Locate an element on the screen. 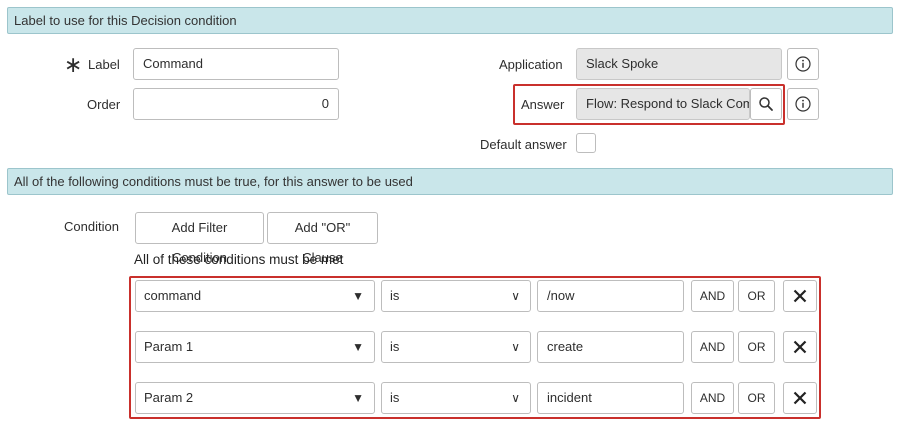 This screenshot has height=430, width=900. section-header-label: Label to use for this Decision condition is located at coordinates (450, 20).